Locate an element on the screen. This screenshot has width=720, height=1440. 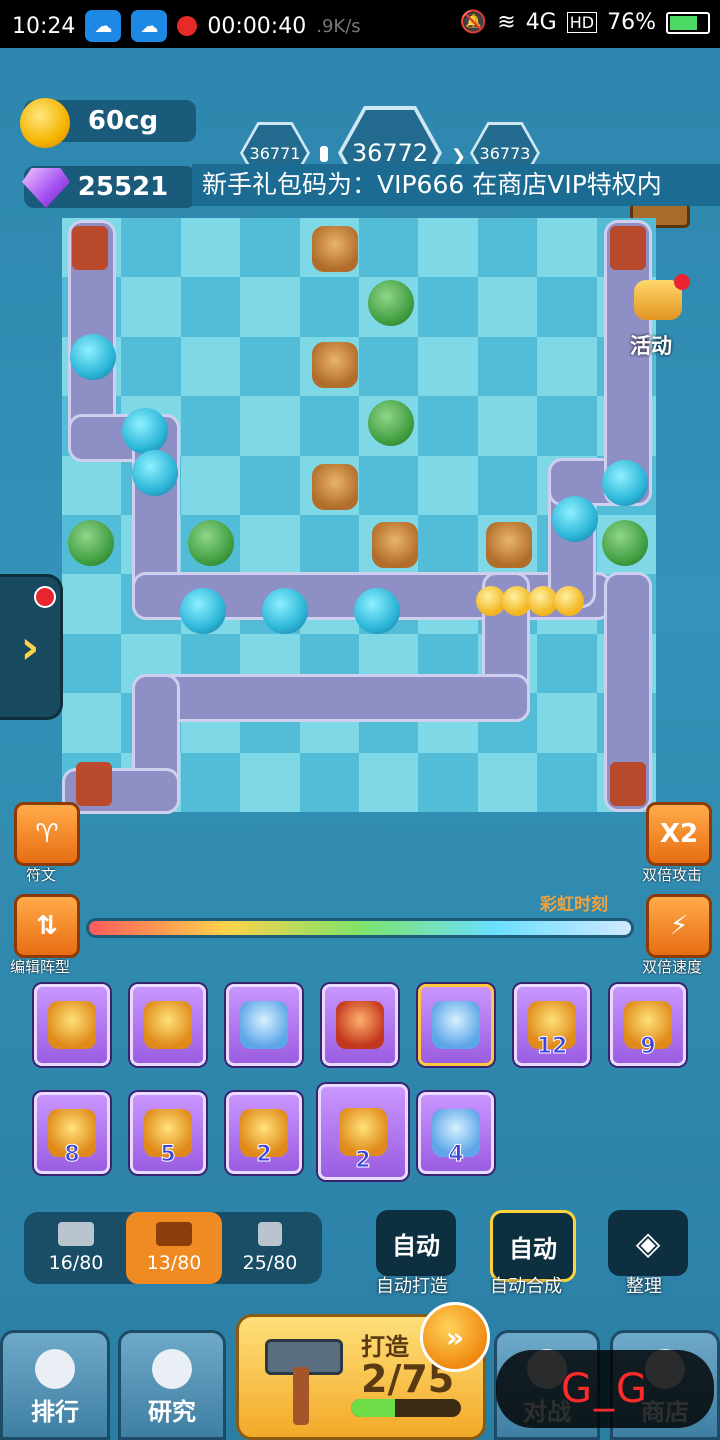
activity-button is located at coordinates (659, 299).